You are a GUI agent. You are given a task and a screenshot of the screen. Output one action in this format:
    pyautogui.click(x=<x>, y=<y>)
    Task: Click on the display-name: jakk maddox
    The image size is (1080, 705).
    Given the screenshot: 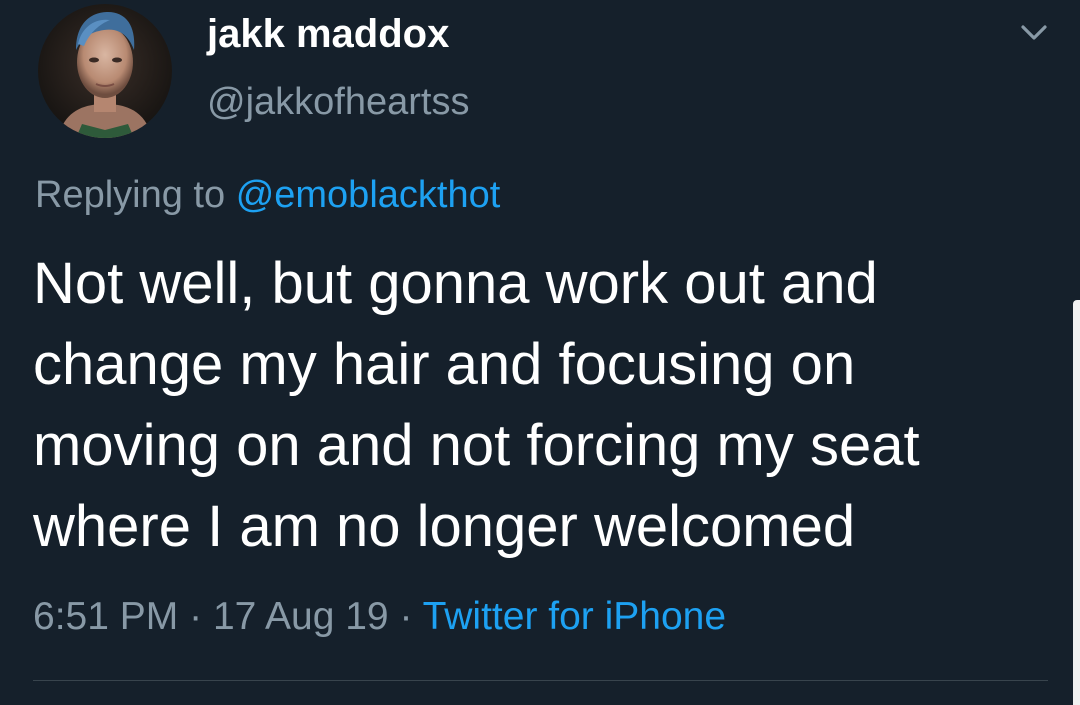 What is the action you would take?
    pyautogui.click(x=328, y=34)
    